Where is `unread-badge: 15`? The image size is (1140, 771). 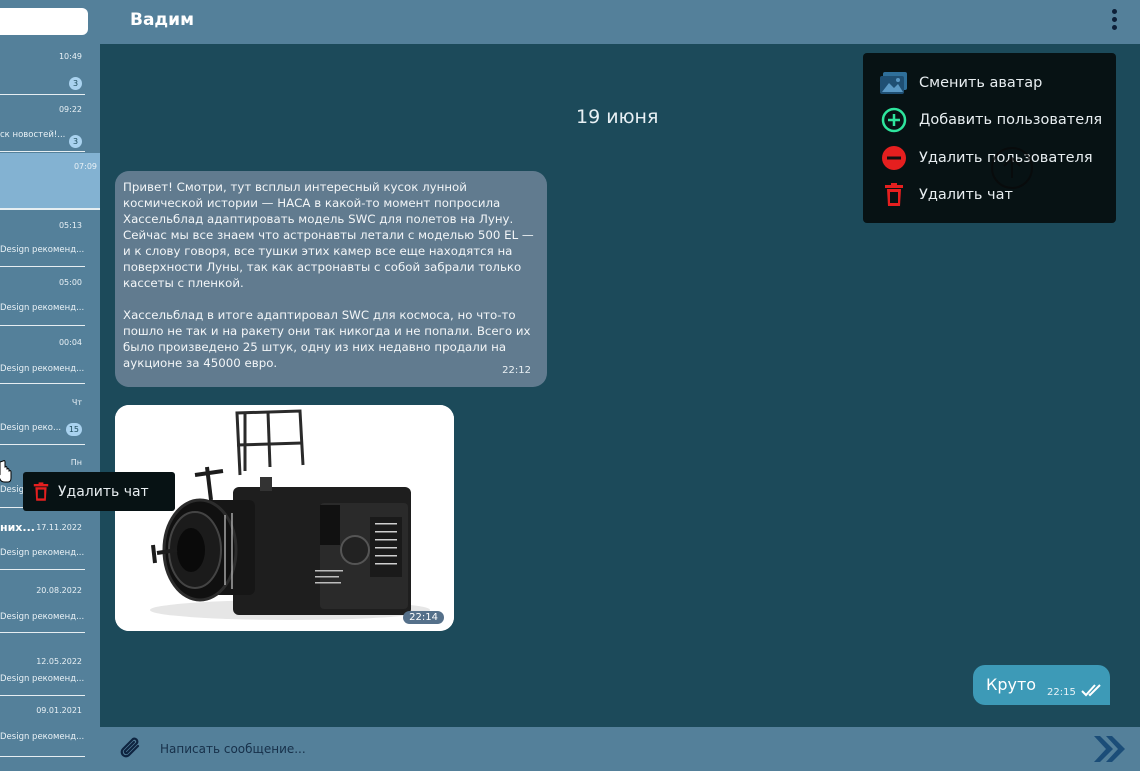
unread-badge: 15 is located at coordinates (73, 429).